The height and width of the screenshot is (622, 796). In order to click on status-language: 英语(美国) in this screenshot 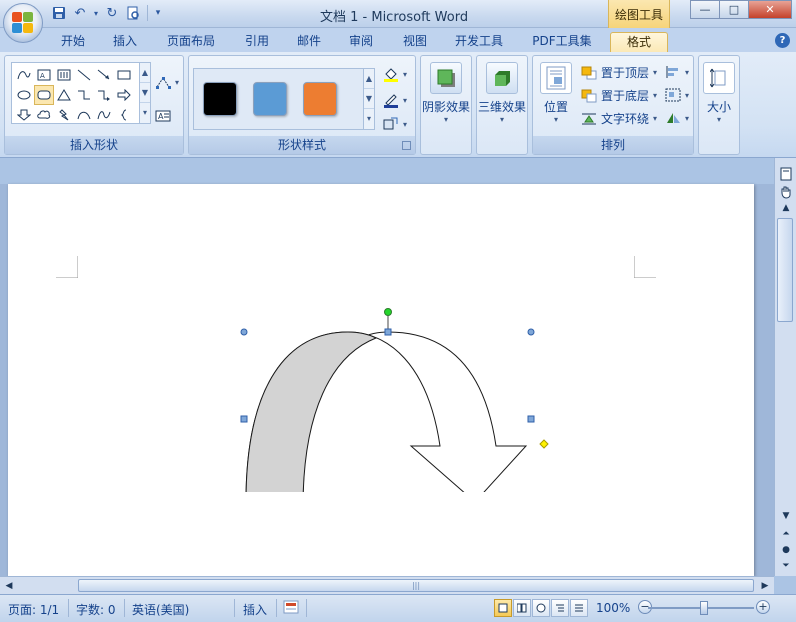, I will do `click(160, 609)`.